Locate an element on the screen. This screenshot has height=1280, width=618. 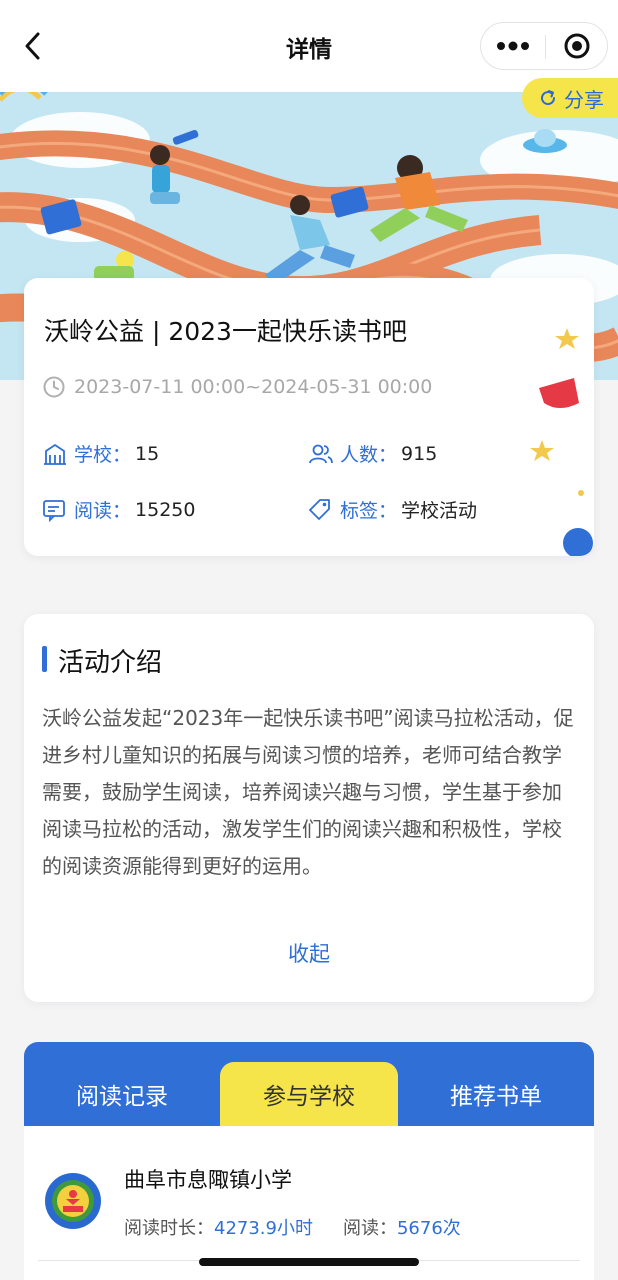
intro-heading: 活动介绍 is located at coordinates (110, 663).